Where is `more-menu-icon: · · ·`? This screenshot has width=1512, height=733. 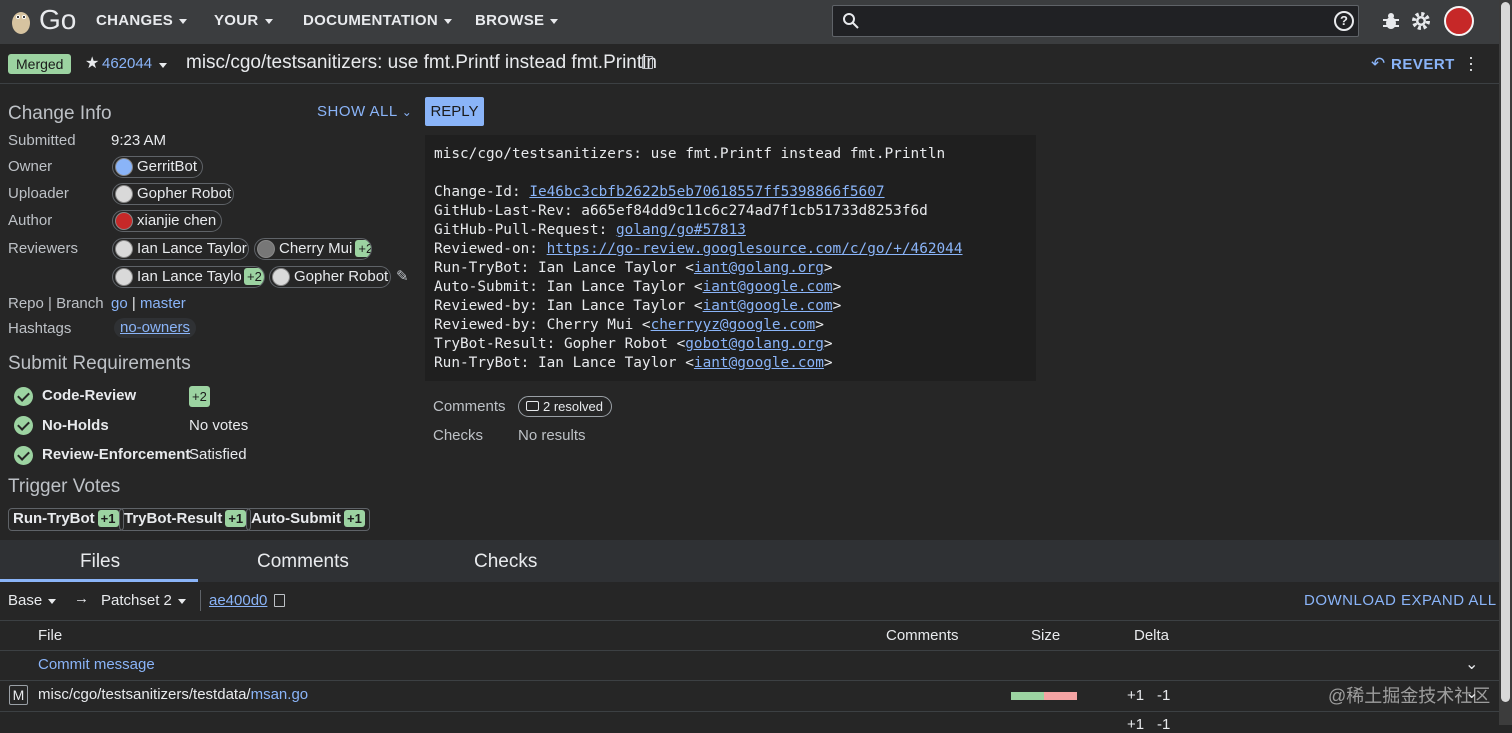 more-menu-icon: · · · is located at coordinates (1471, 63).